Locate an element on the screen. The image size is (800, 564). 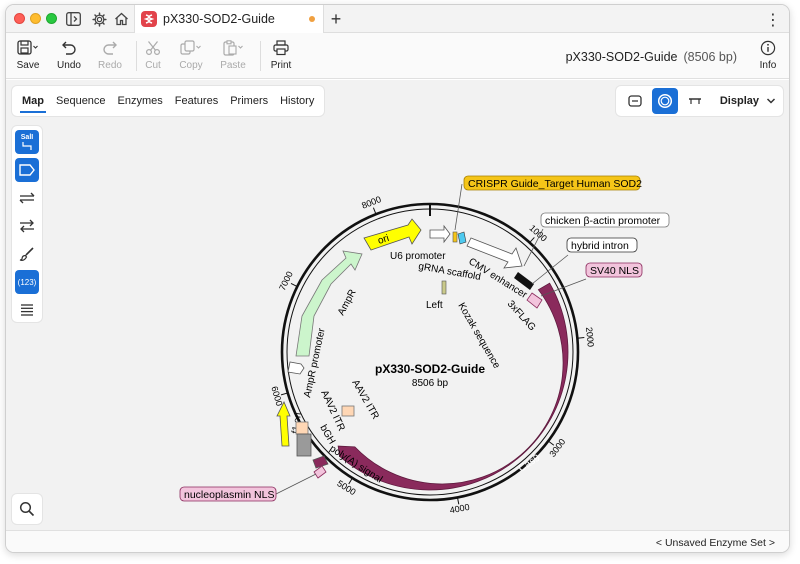
save-button: Save is located at coordinates (28, 54).